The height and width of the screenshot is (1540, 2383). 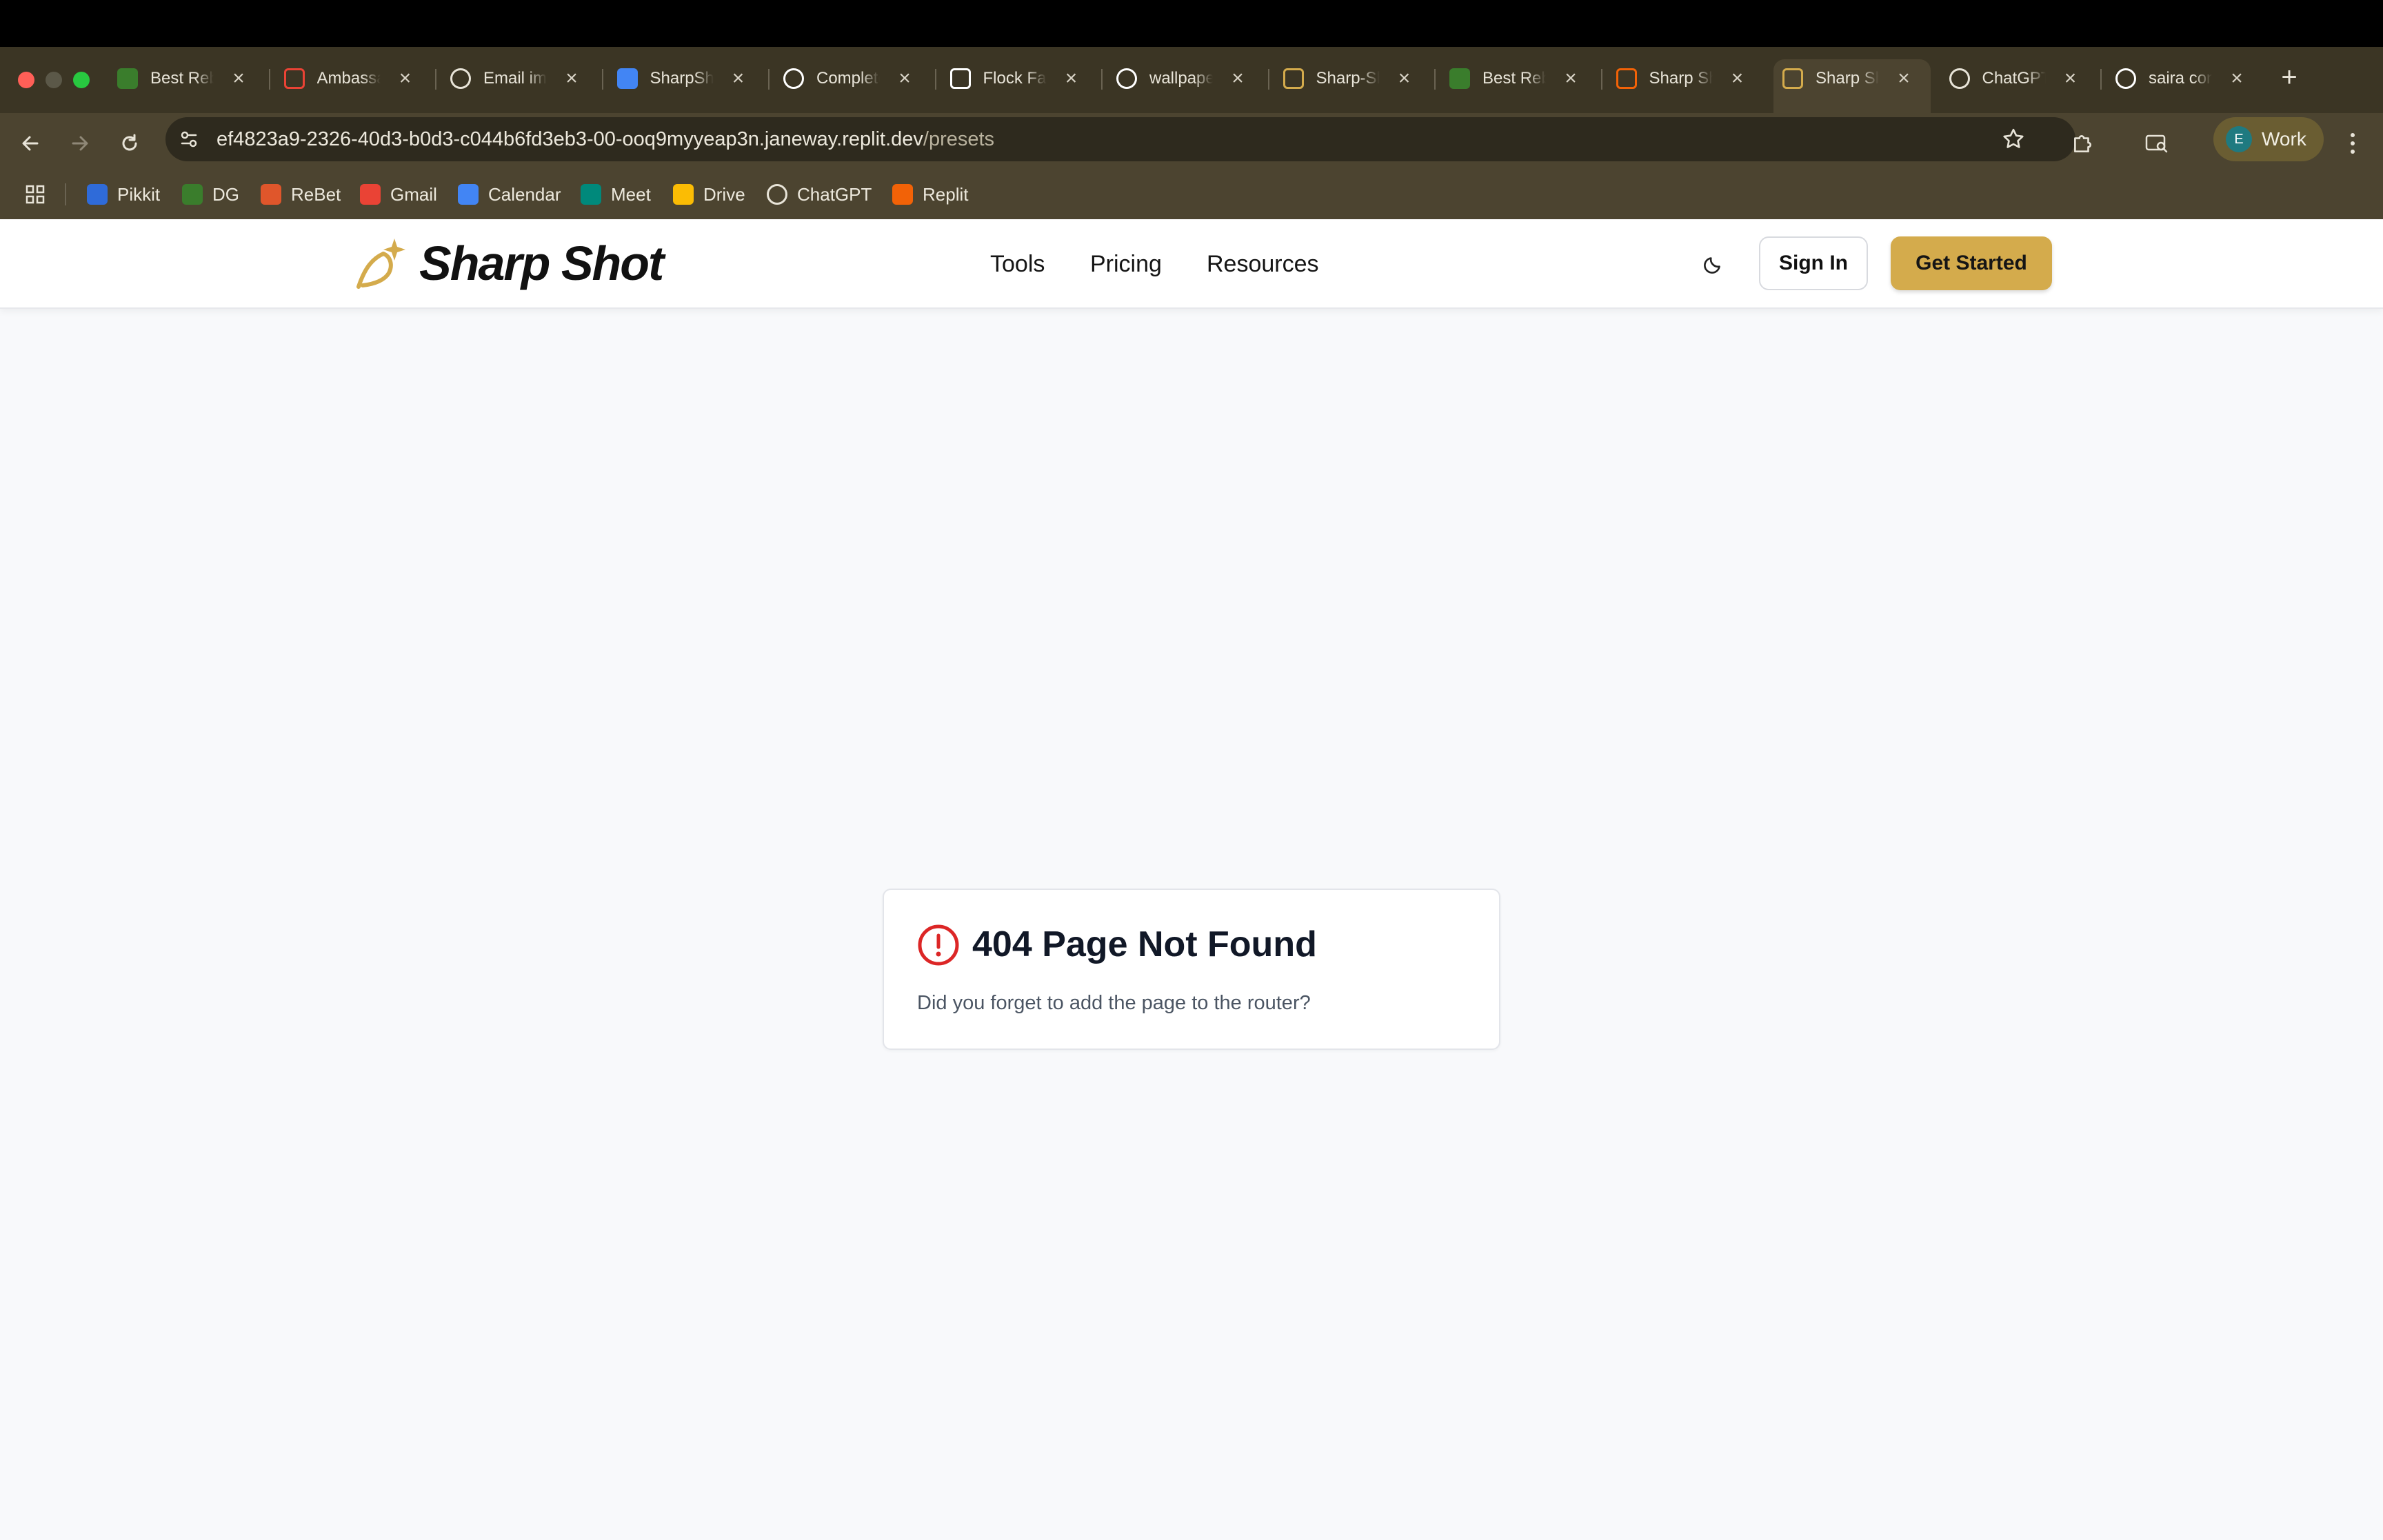 What do you see at coordinates (793, 79) in the screenshot?
I see `github-icon` at bounding box center [793, 79].